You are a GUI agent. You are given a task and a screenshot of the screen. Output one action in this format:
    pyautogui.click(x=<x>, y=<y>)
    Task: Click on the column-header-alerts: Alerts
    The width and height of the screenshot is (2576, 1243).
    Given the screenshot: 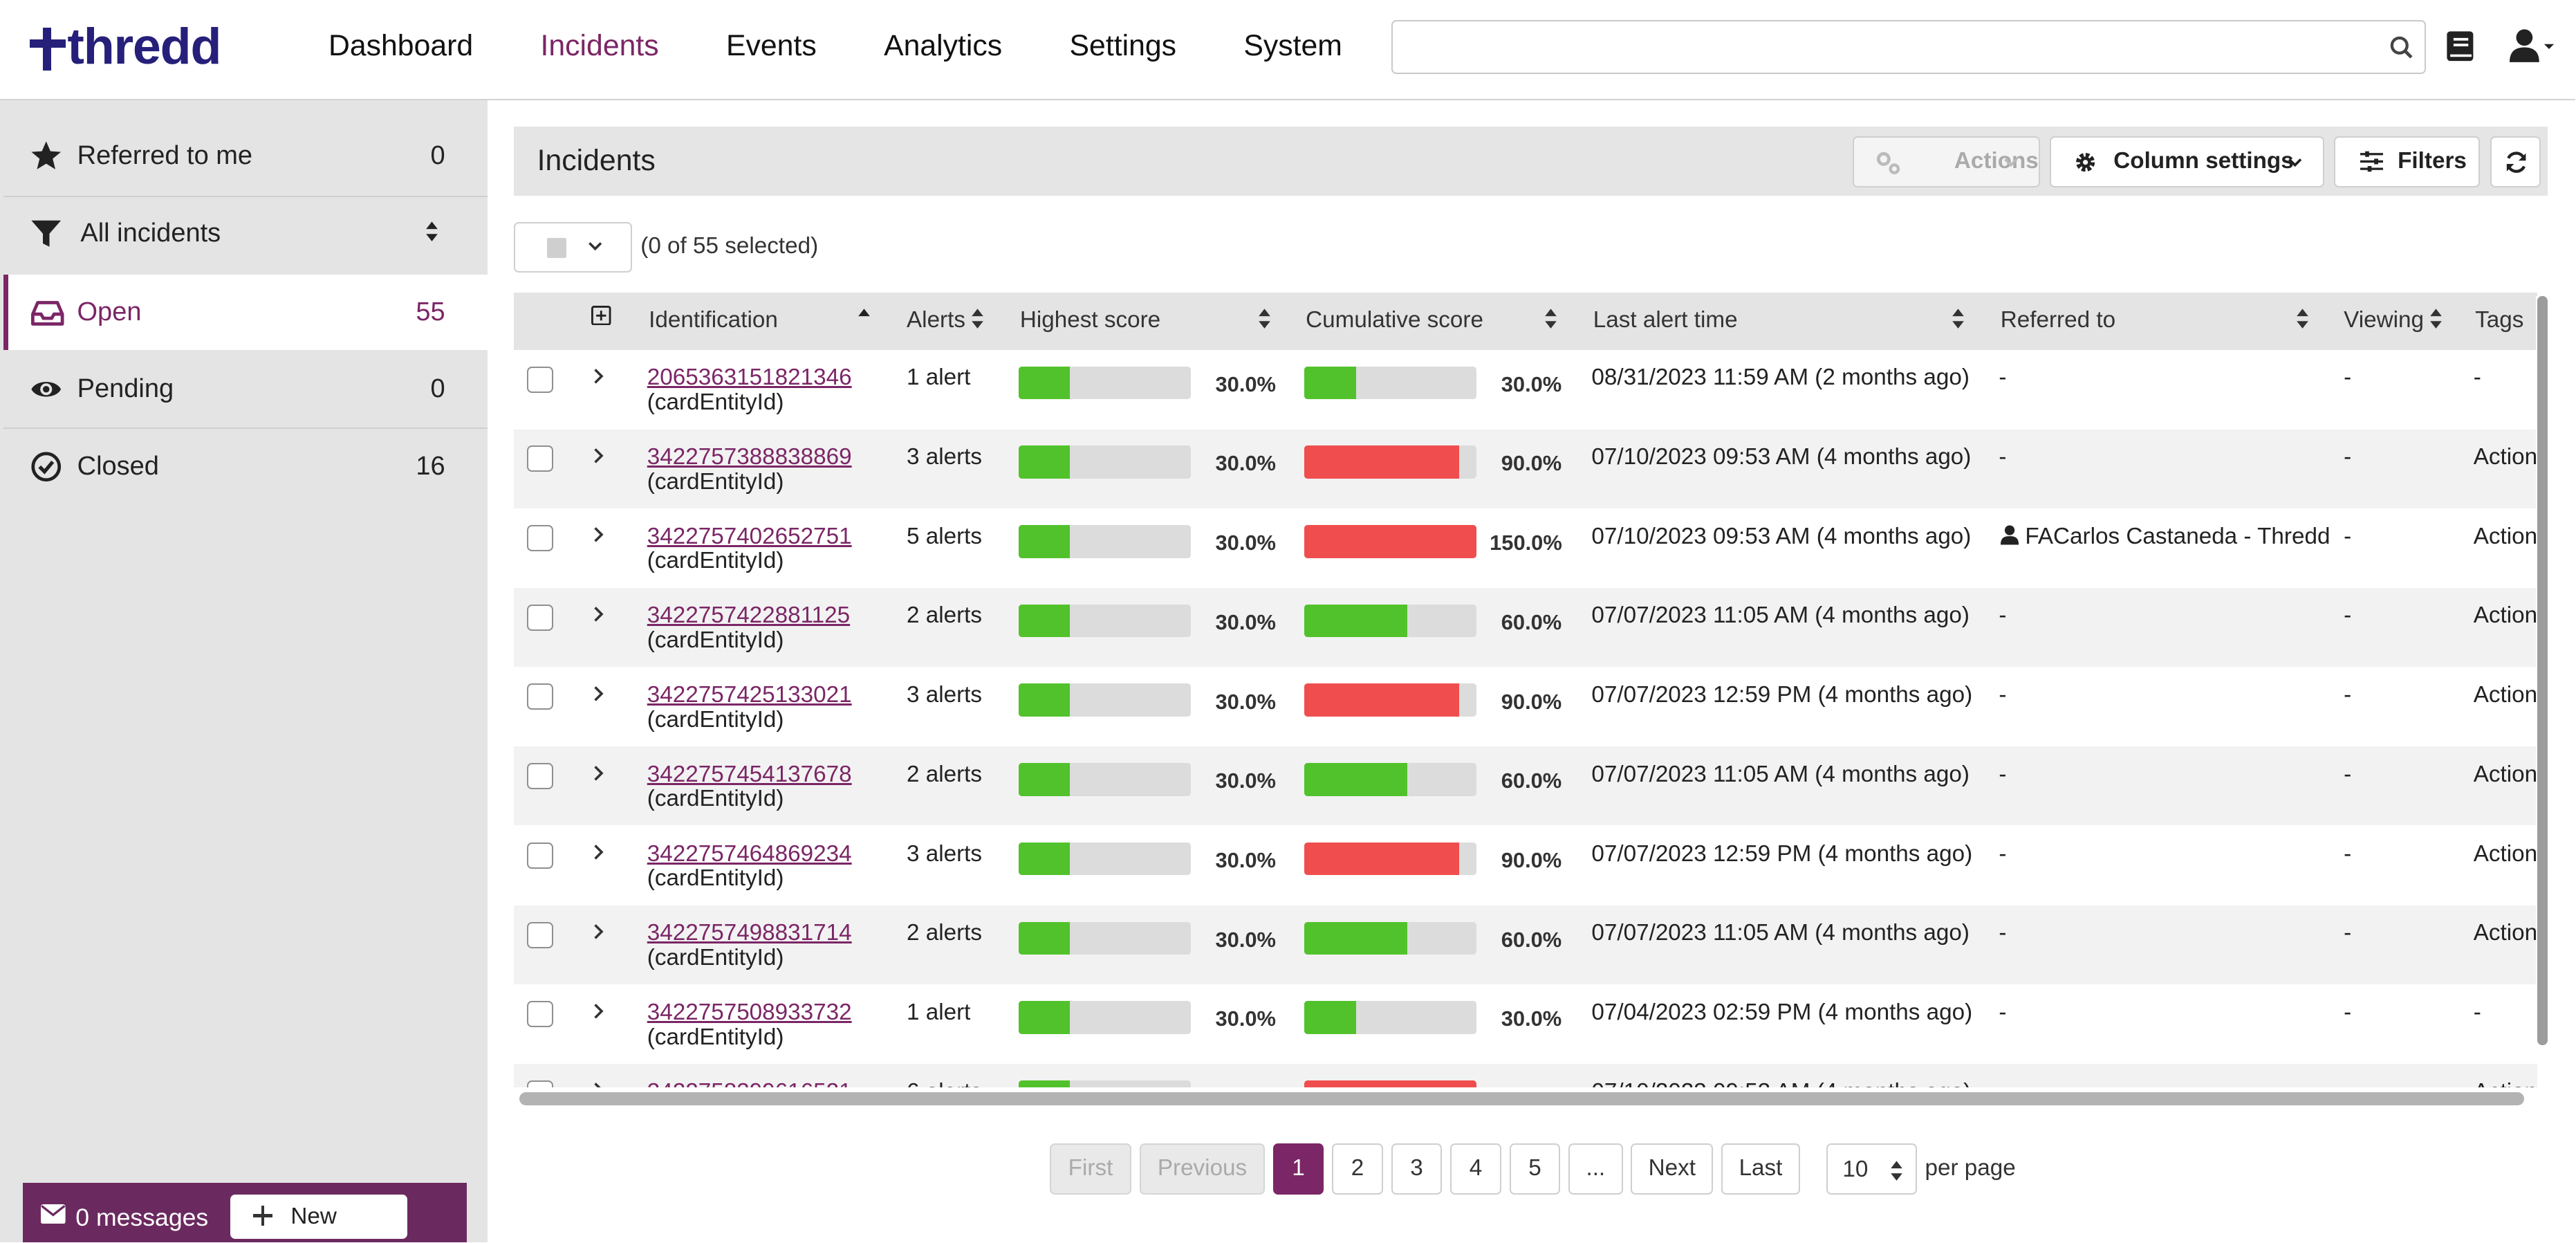 What is the action you would take?
    pyautogui.click(x=936, y=320)
    